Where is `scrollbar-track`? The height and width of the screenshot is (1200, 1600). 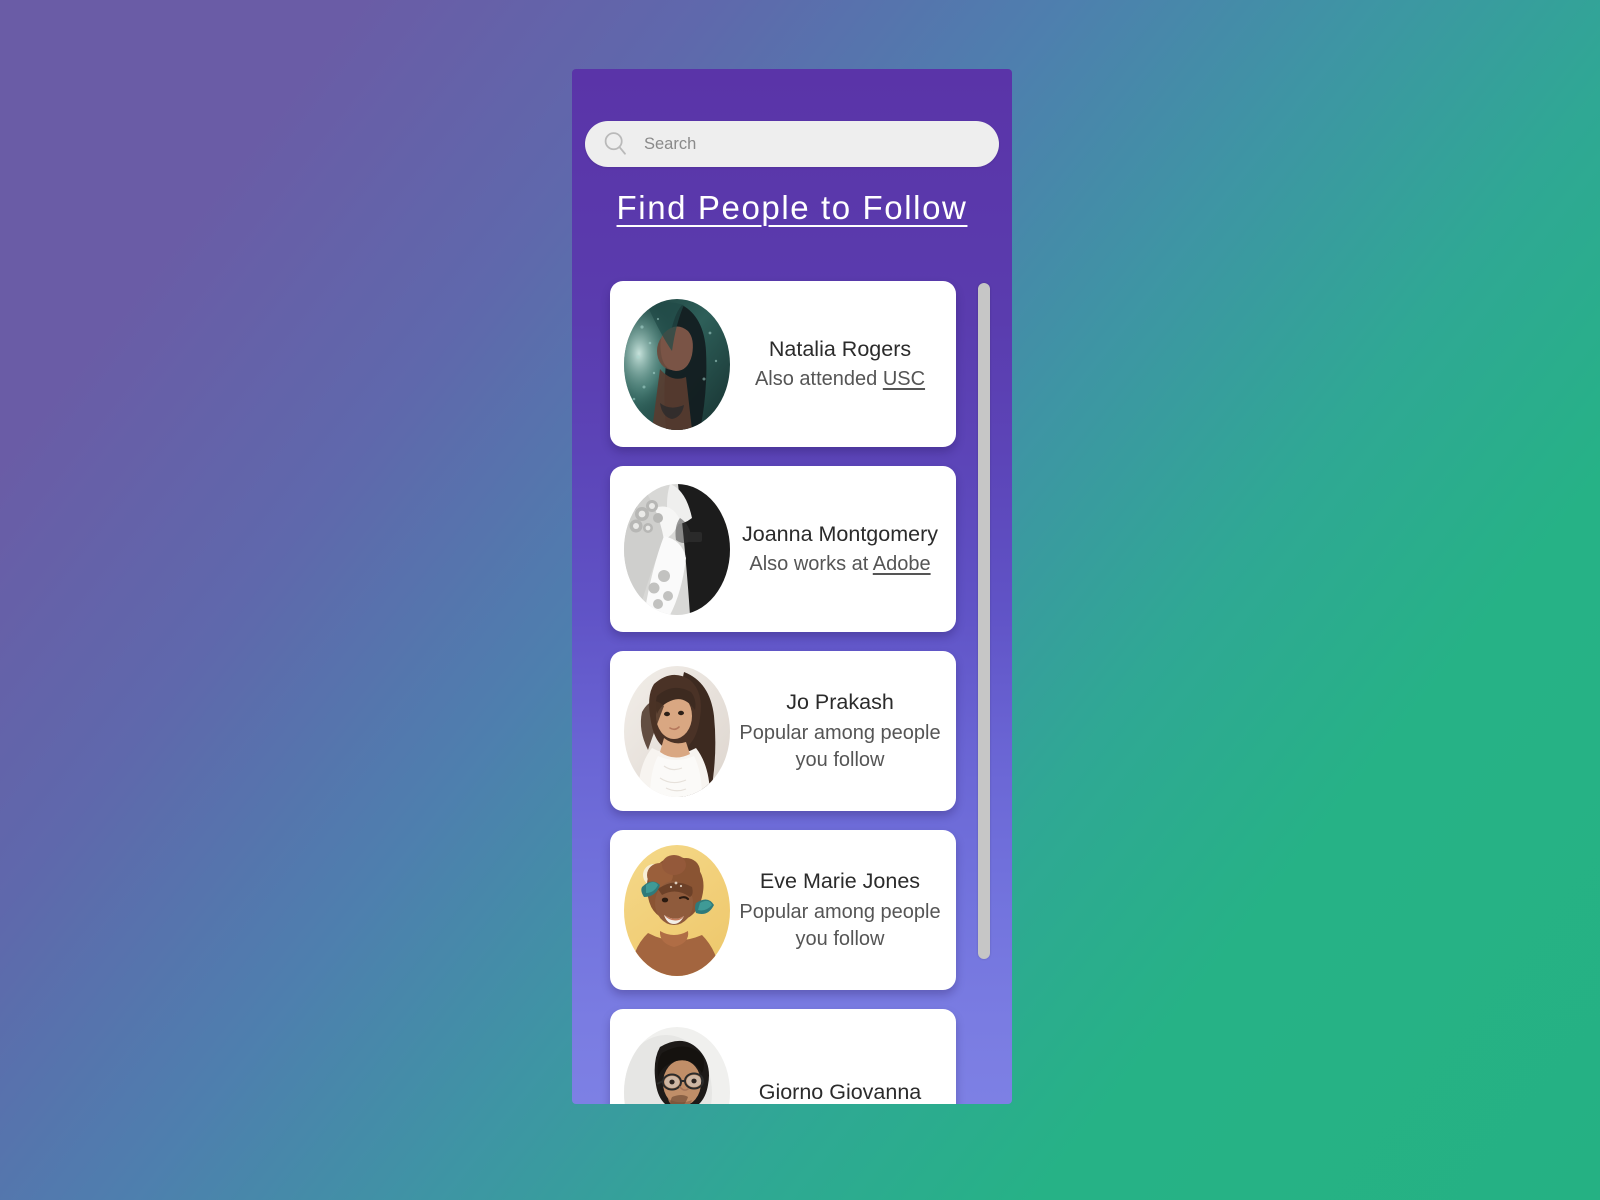 scrollbar-track is located at coordinates (984, 655).